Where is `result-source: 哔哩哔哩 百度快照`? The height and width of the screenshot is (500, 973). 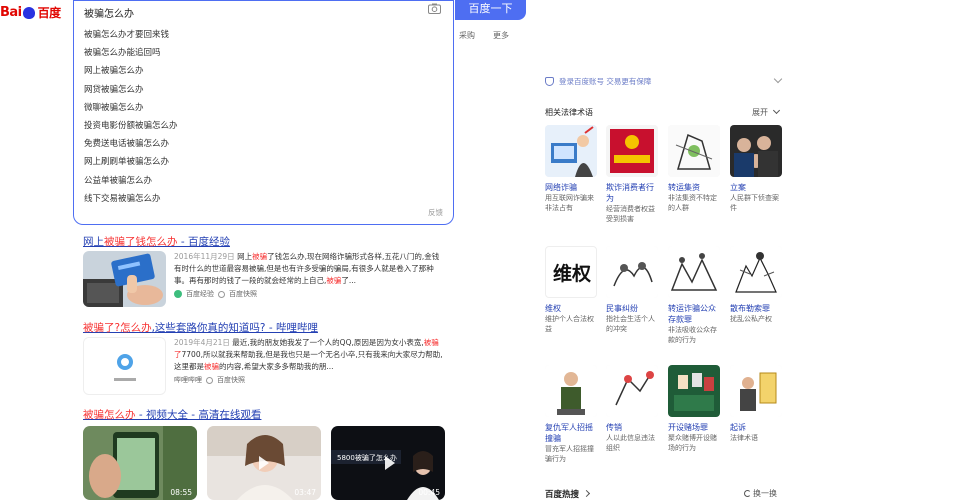
result-source: 哔哩哔哩 百度快照 is located at coordinates (209, 380).